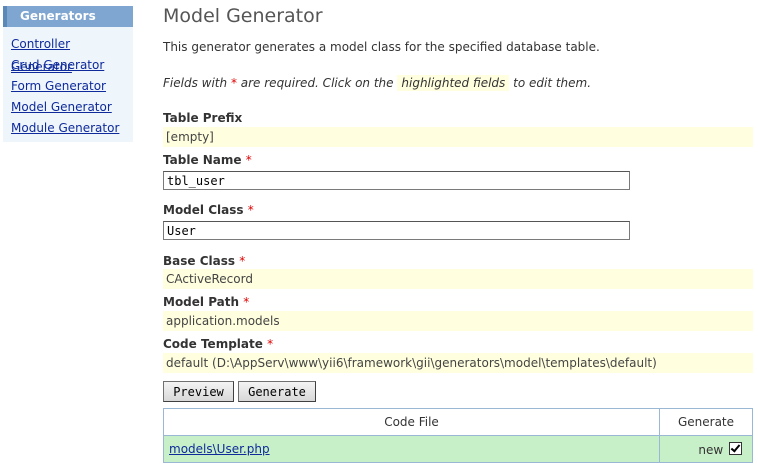 The image size is (758, 466). I want to click on code-file-link: models\User.php, so click(219, 449).